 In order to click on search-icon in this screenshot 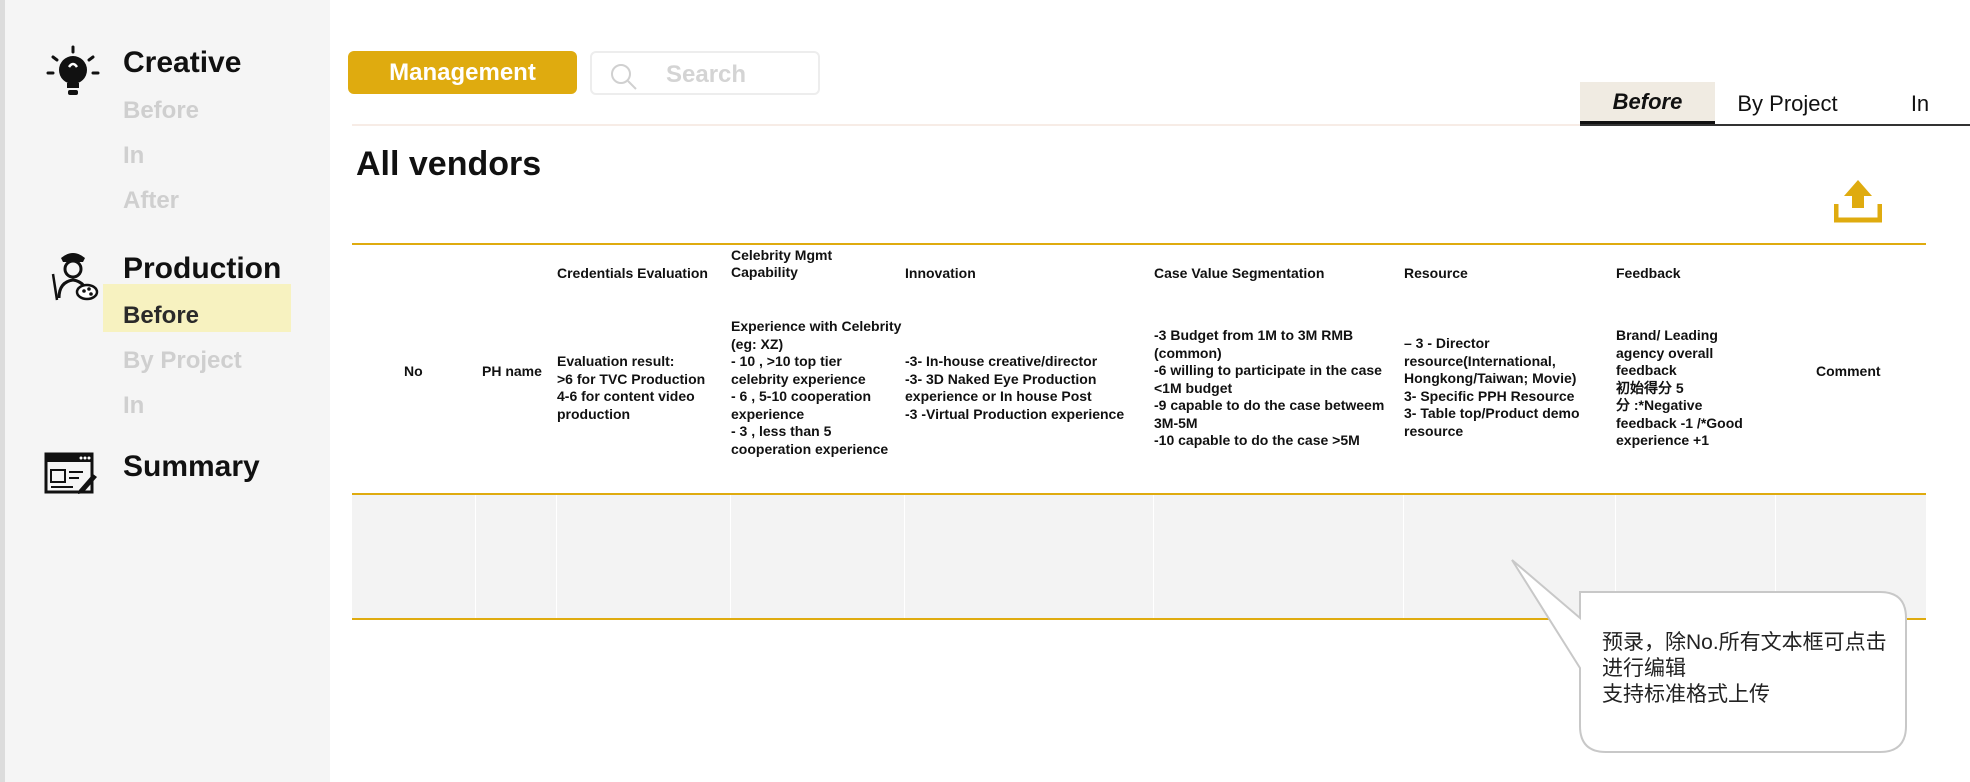, I will do `click(624, 77)`.